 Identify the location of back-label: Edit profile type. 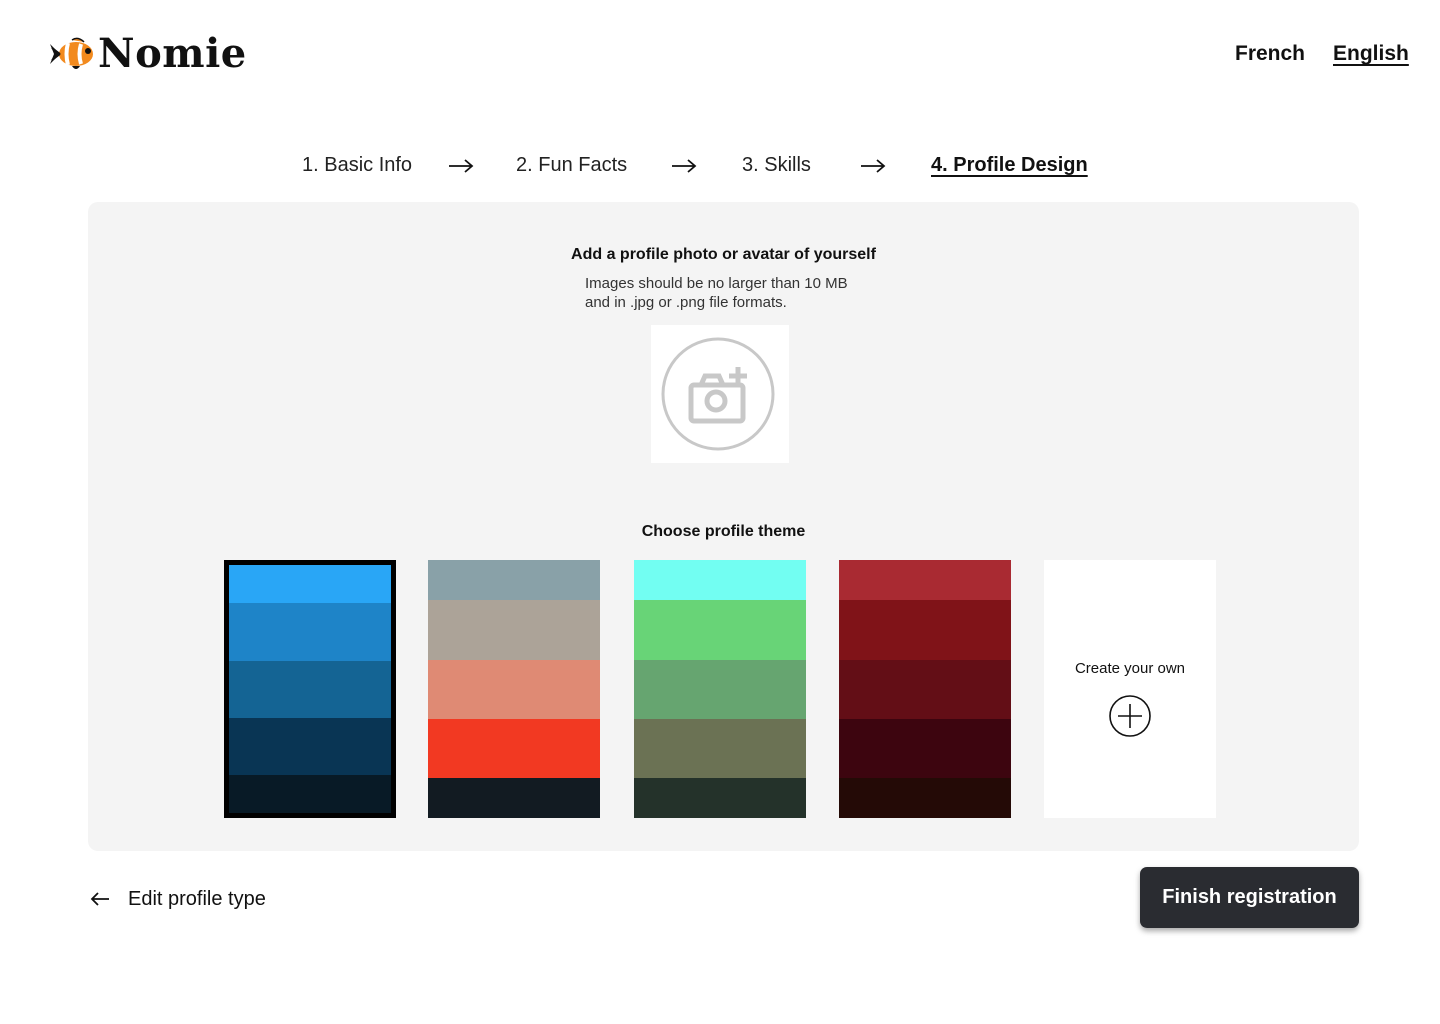
(197, 898).